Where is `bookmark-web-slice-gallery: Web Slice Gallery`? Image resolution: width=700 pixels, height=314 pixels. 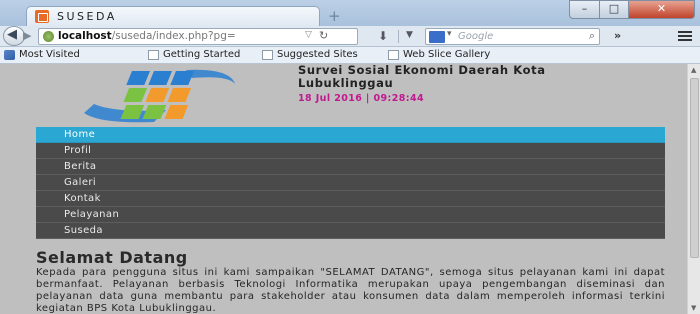 bookmark-web-slice-gallery: Web Slice Gallery is located at coordinates (439, 54).